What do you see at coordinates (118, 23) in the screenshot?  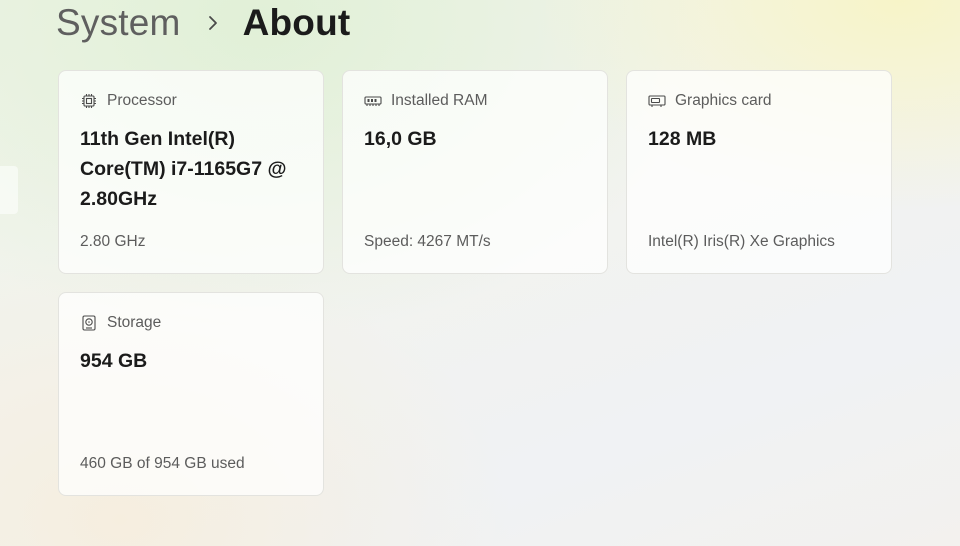 I see `breadcrumb-system-link: System` at bounding box center [118, 23].